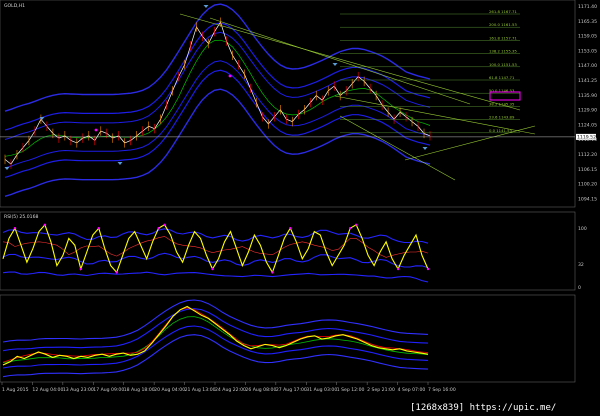 The width and height of the screenshot is (600, 416). Describe the element at coordinates (587, 7) in the screenshot. I see `price-tick-0: 1171.40` at that location.